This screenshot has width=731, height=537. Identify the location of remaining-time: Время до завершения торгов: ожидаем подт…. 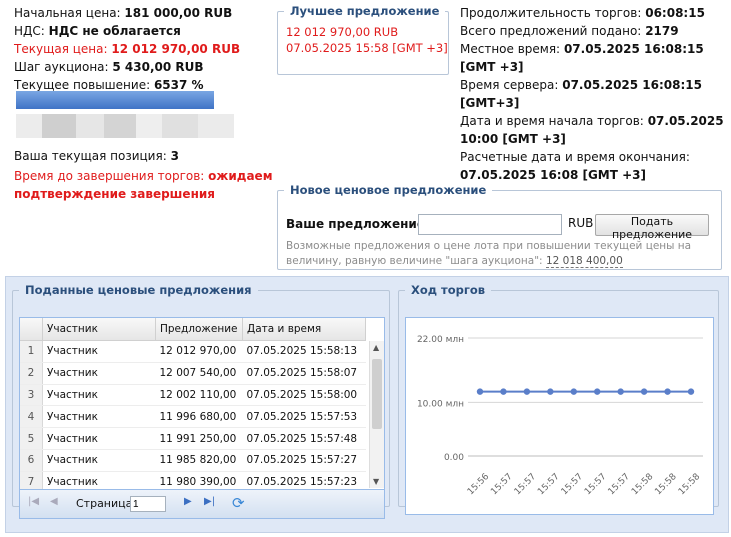
(149, 185).